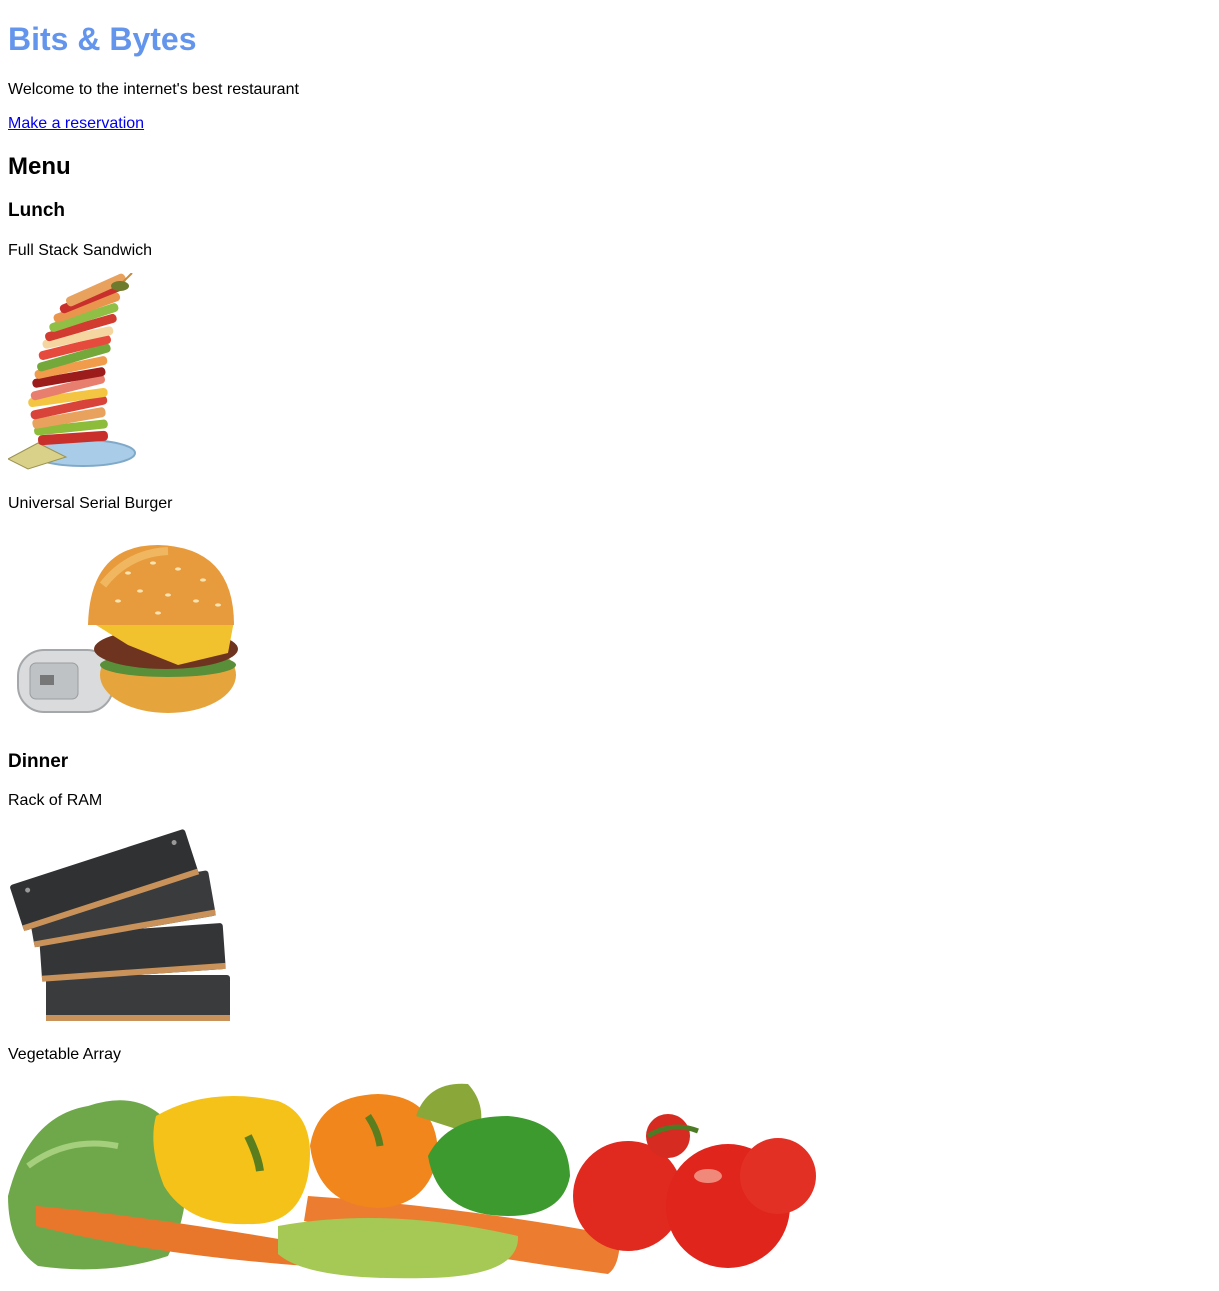 The width and height of the screenshot is (1219, 1291). Describe the element at coordinates (102, 39) in the screenshot. I see `site-title: Bits & Bytes` at that location.